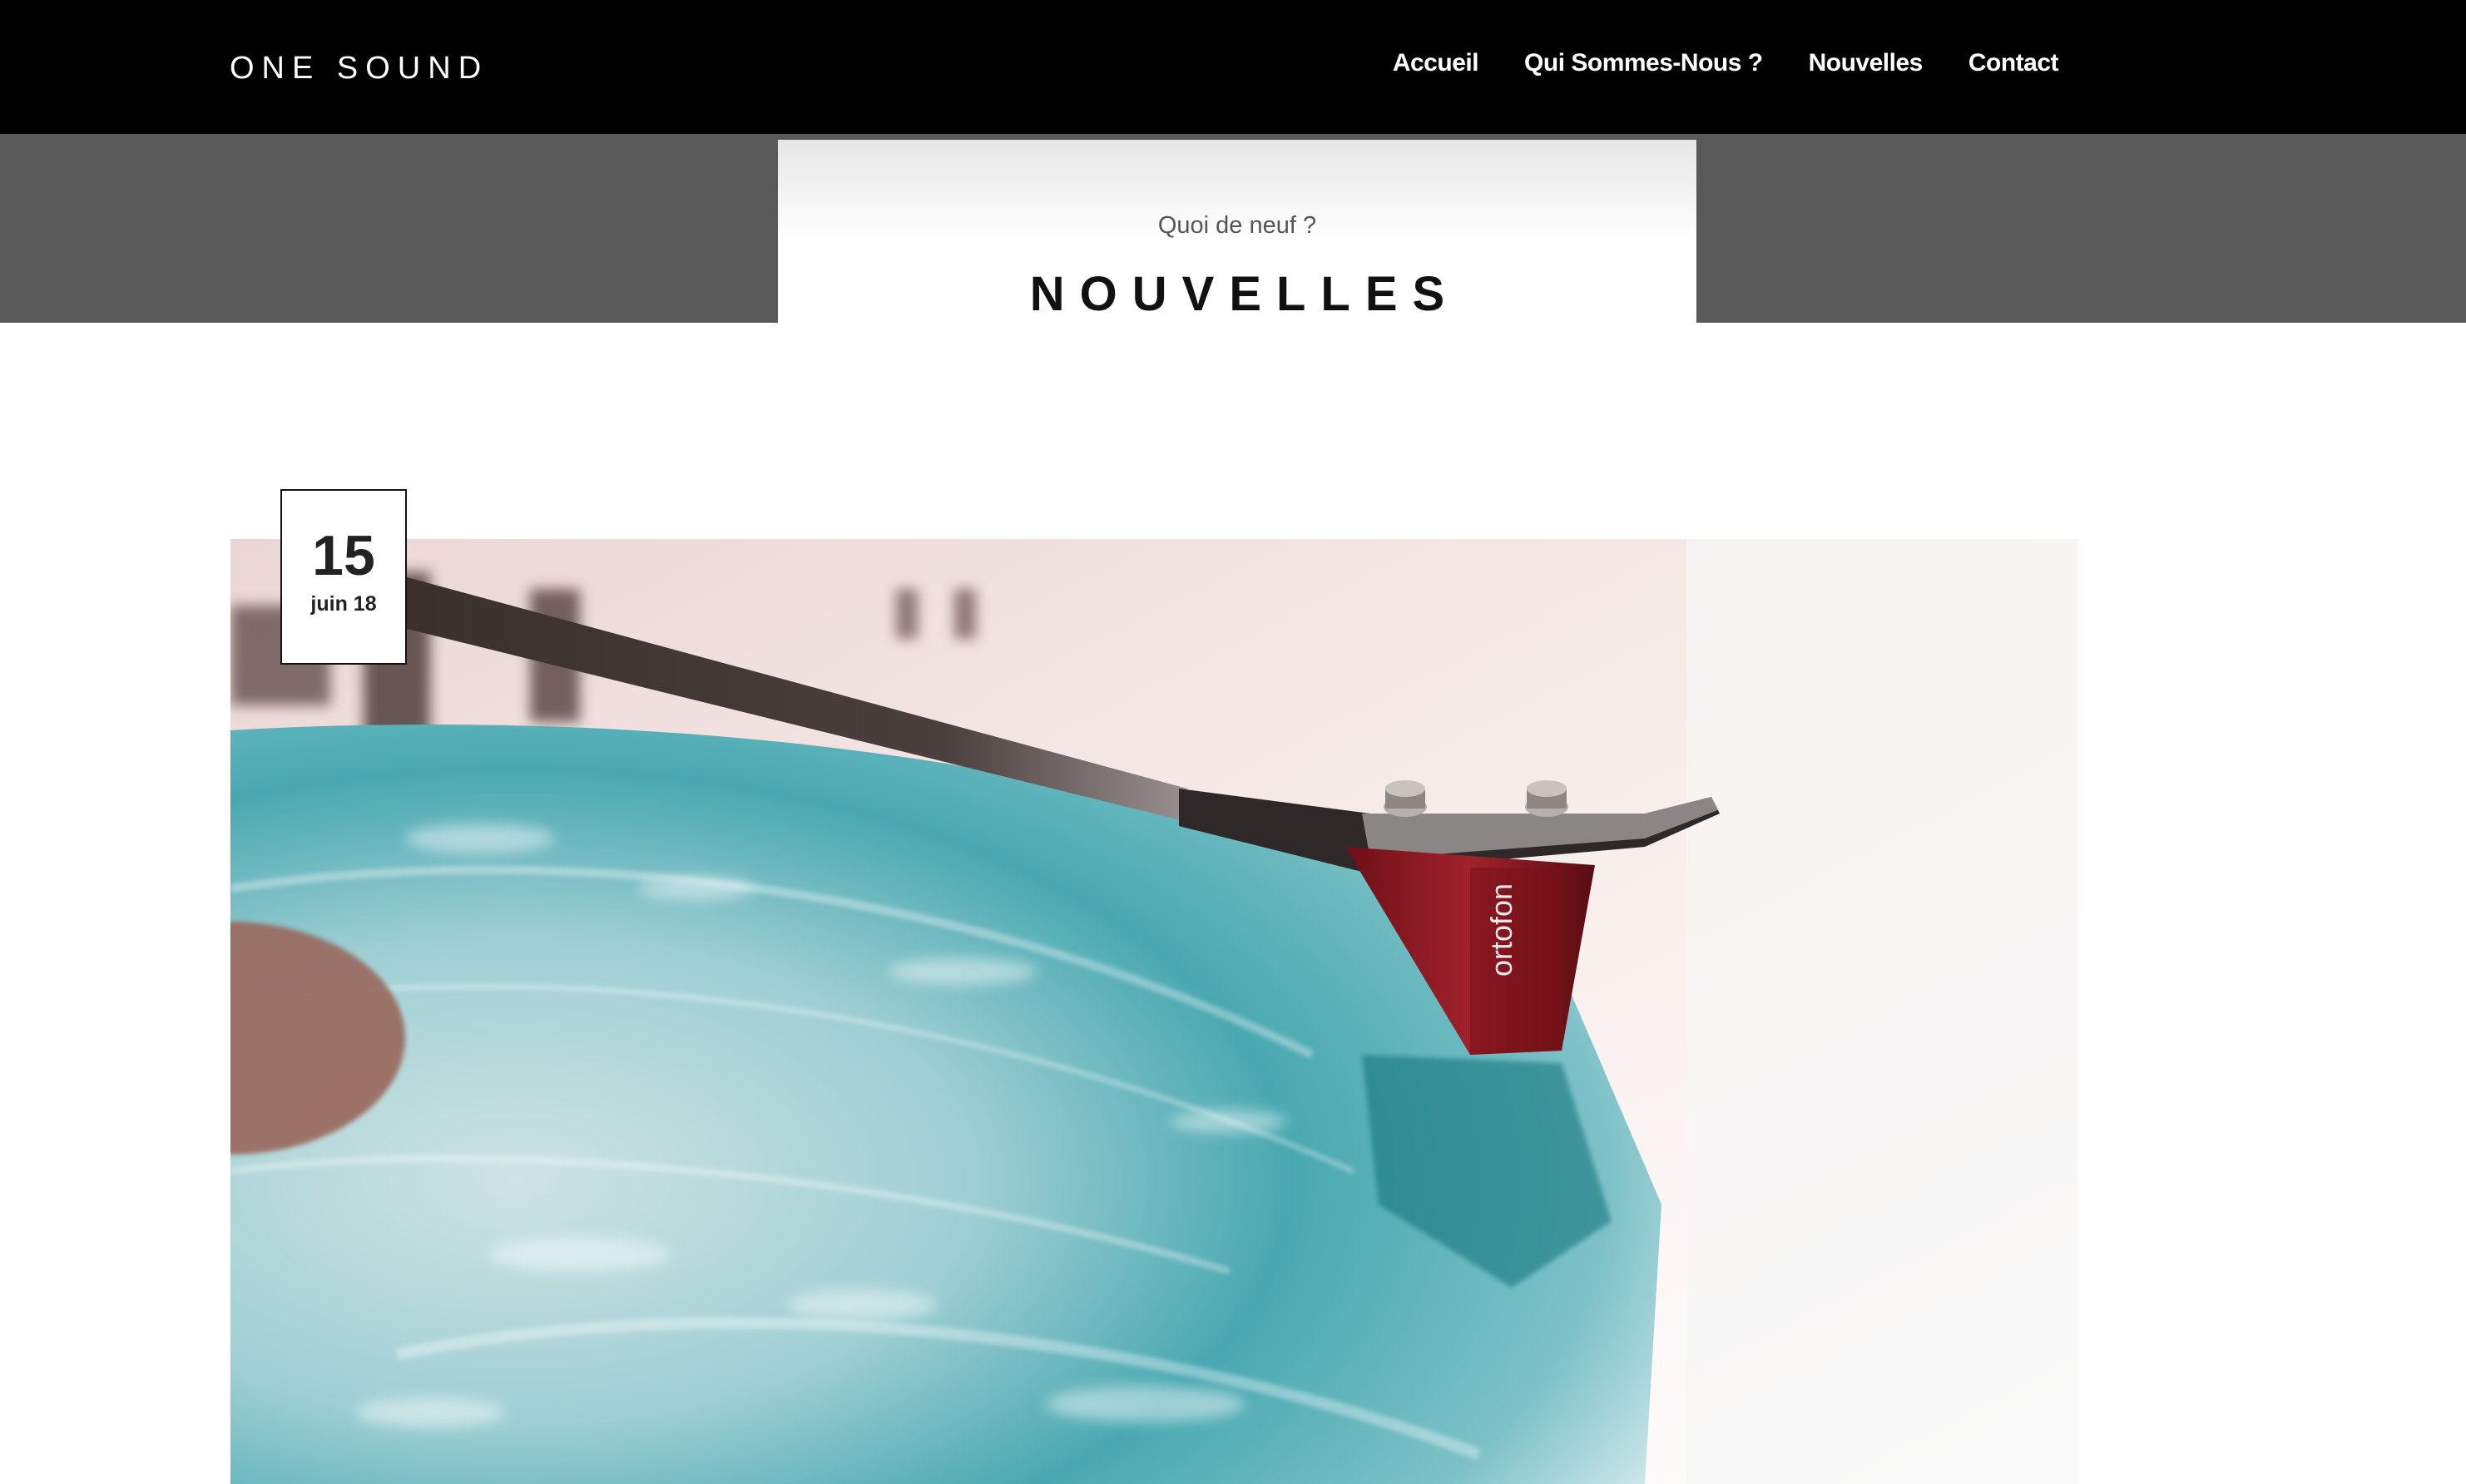 The width and height of the screenshot is (2466, 1484). What do you see at coordinates (344, 555) in the screenshot?
I see `post-date-day: 15` at bounding box center [344, 555].